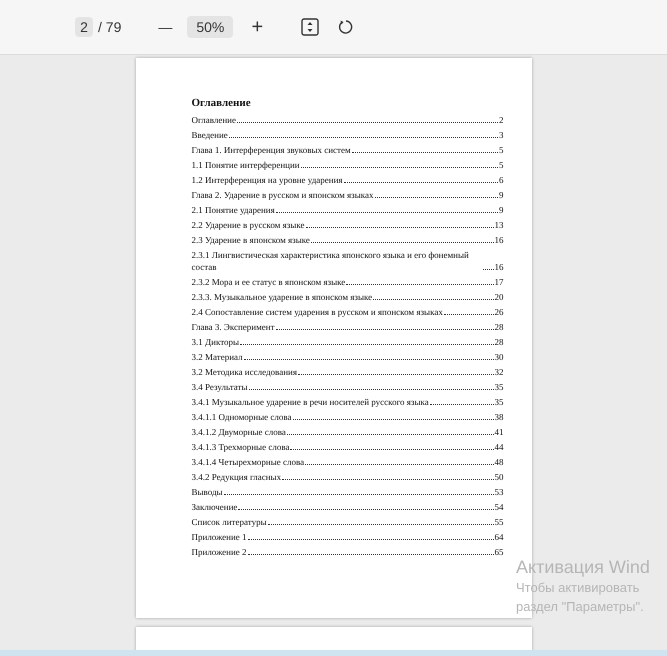 This screenshot has height=656, width=667. Describe the element at coordinates (499, 492) in the screenshot. I see `page-number: 53` at that location.